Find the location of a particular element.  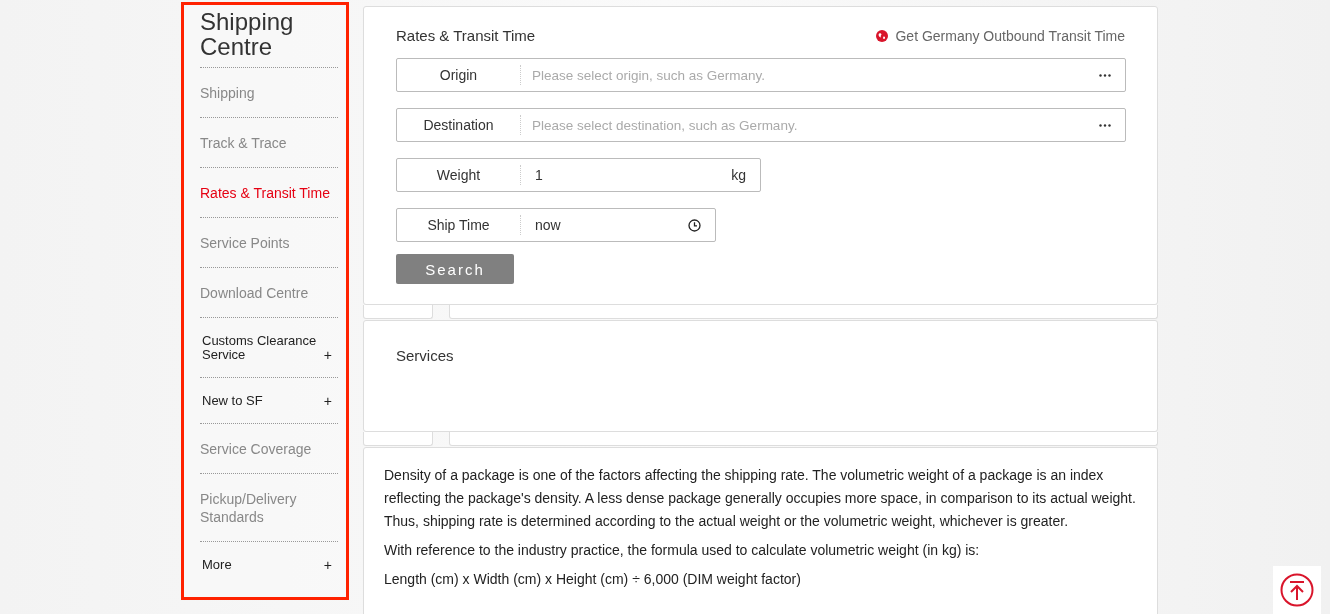

field-label: Origin is located at coordinates (459, 75).